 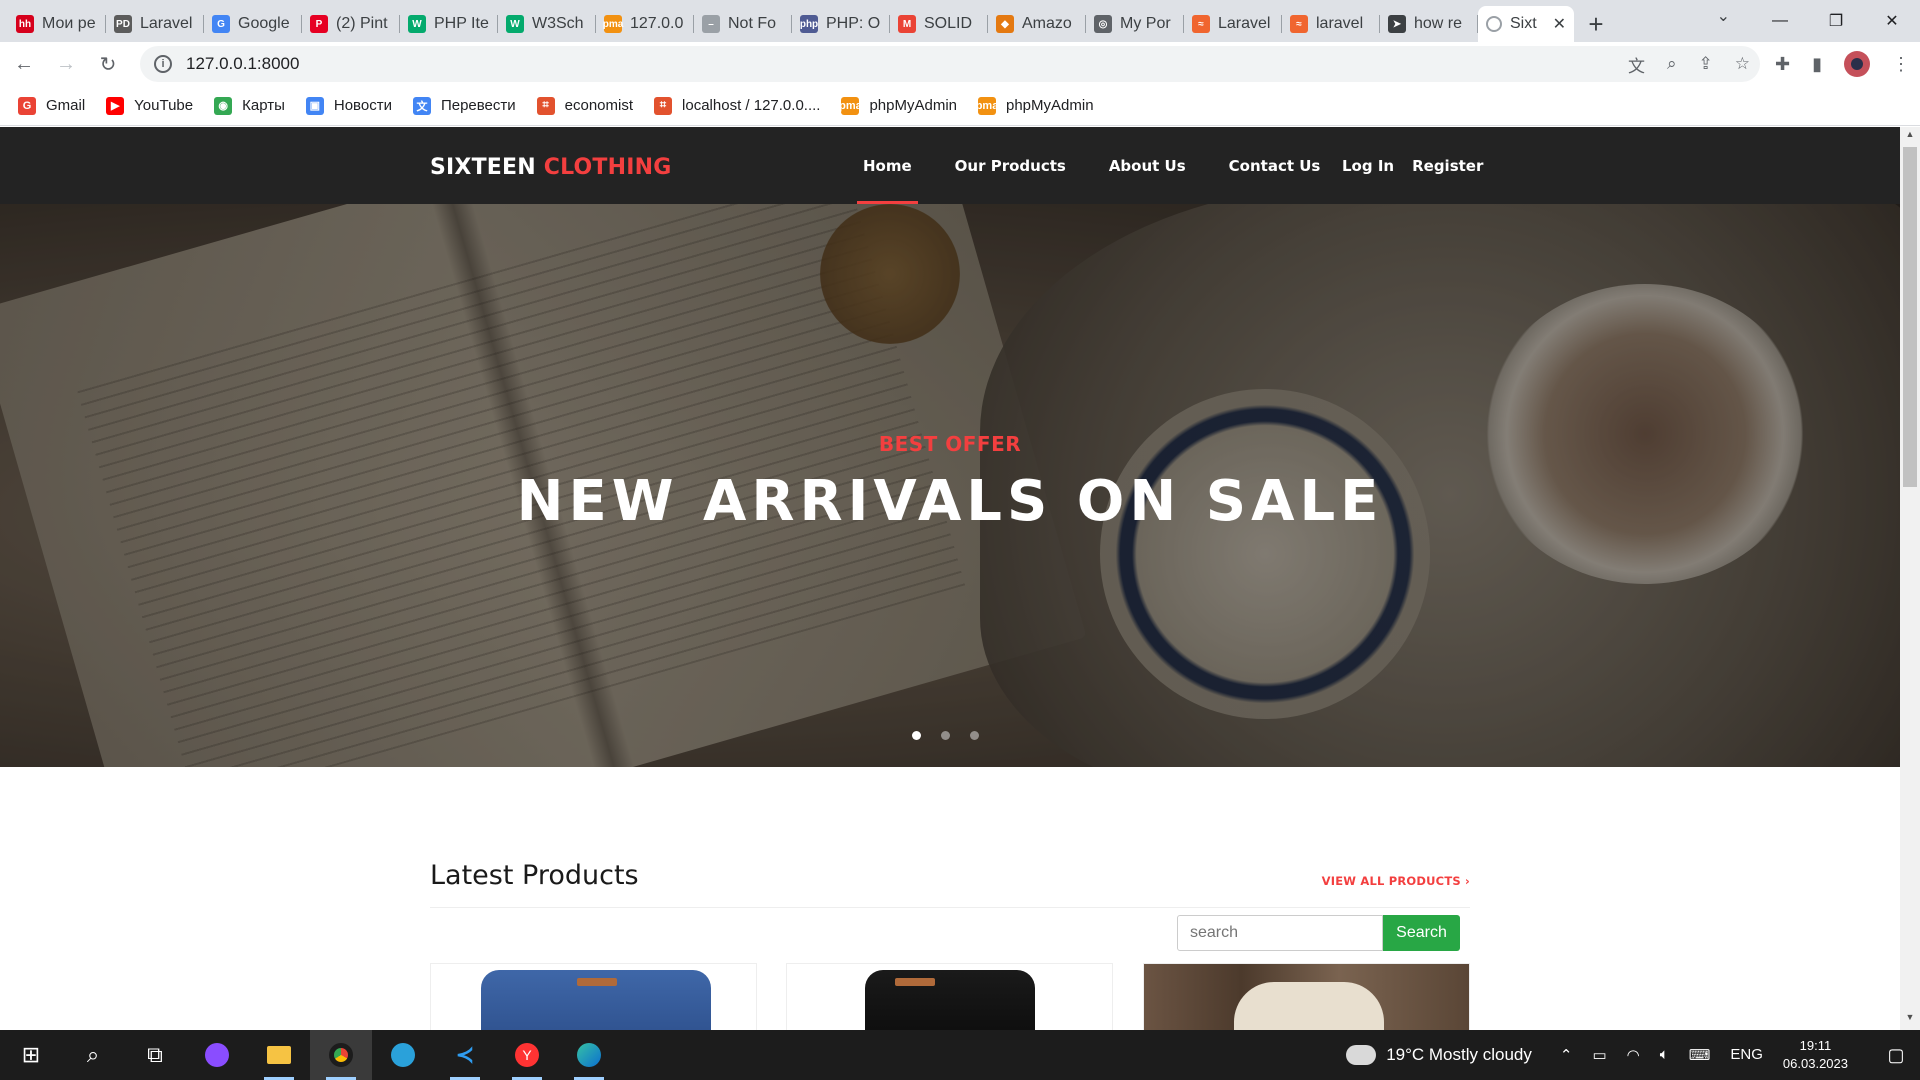 What do you see at coordinates (1815, 1055) in the screenshot?
I see `clock: 19:11 06.03.2023` at bounding box center [1815, 1055].